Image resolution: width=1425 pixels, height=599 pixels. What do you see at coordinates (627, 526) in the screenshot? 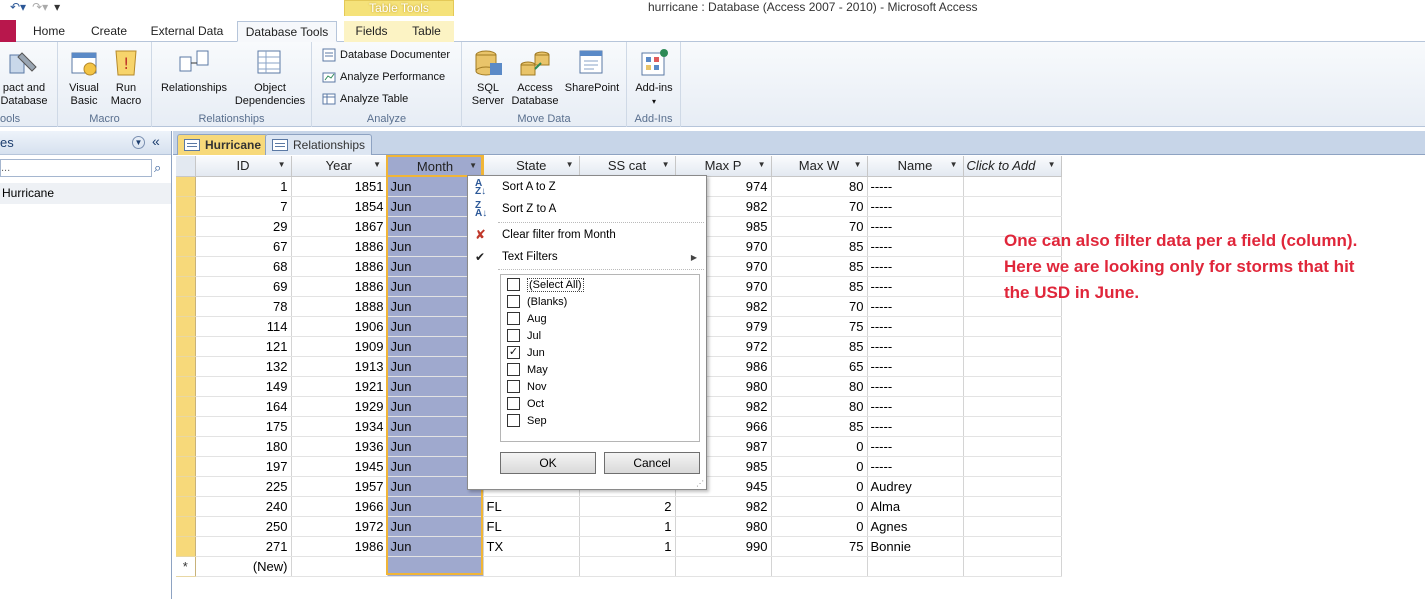
I see `cell-sscat: 1` at bounding box center [627, 526].